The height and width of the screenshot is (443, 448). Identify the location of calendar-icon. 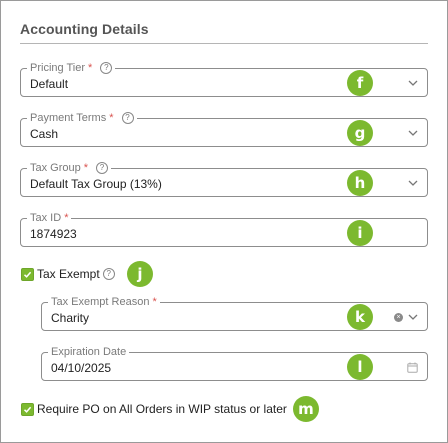
(412, 367).